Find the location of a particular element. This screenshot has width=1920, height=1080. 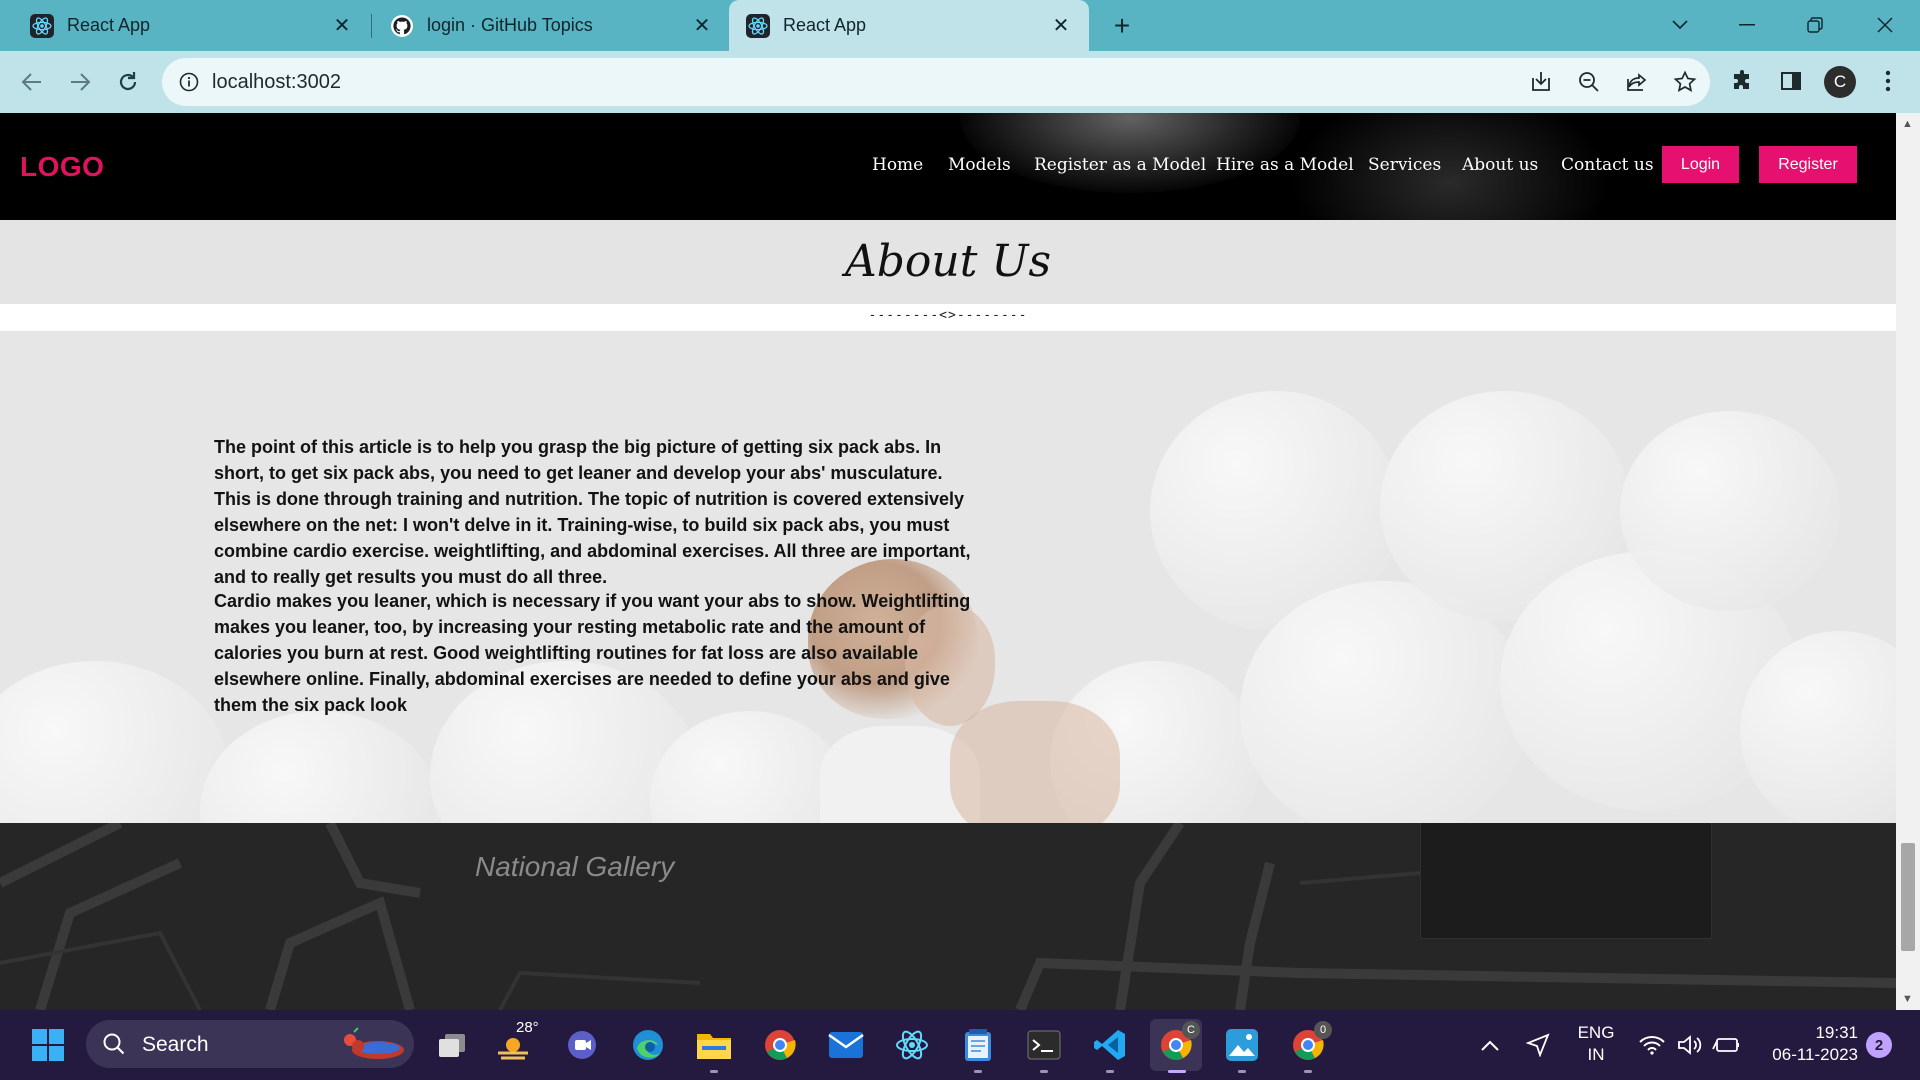

tab-search-chevron-icon is located at coordinates (1680, 25).